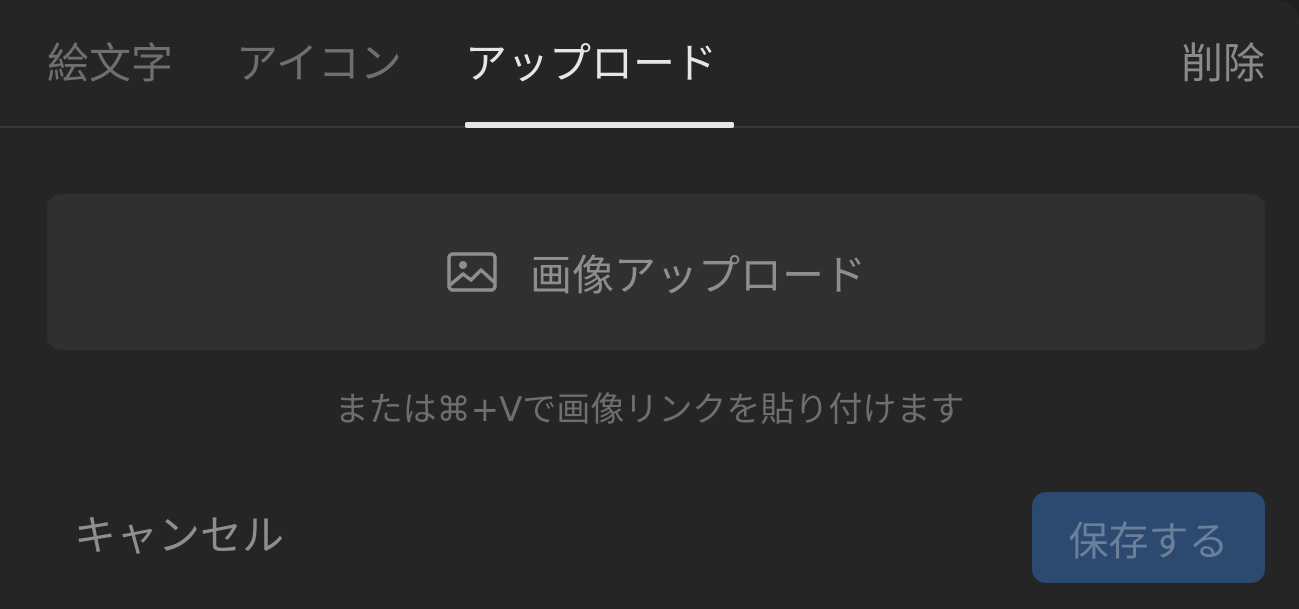  Describe the element at coordinates (599, 125) in the screenshot. I see `active-tab-indicator` at that location.